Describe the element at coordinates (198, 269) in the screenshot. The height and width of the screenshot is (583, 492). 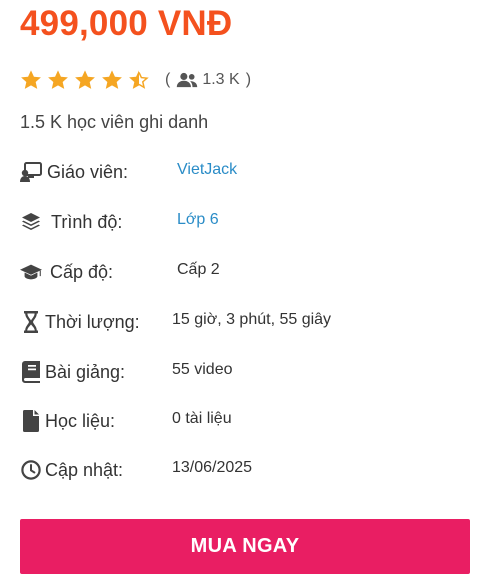
I see `grade-value: Cấp 2` at that location.